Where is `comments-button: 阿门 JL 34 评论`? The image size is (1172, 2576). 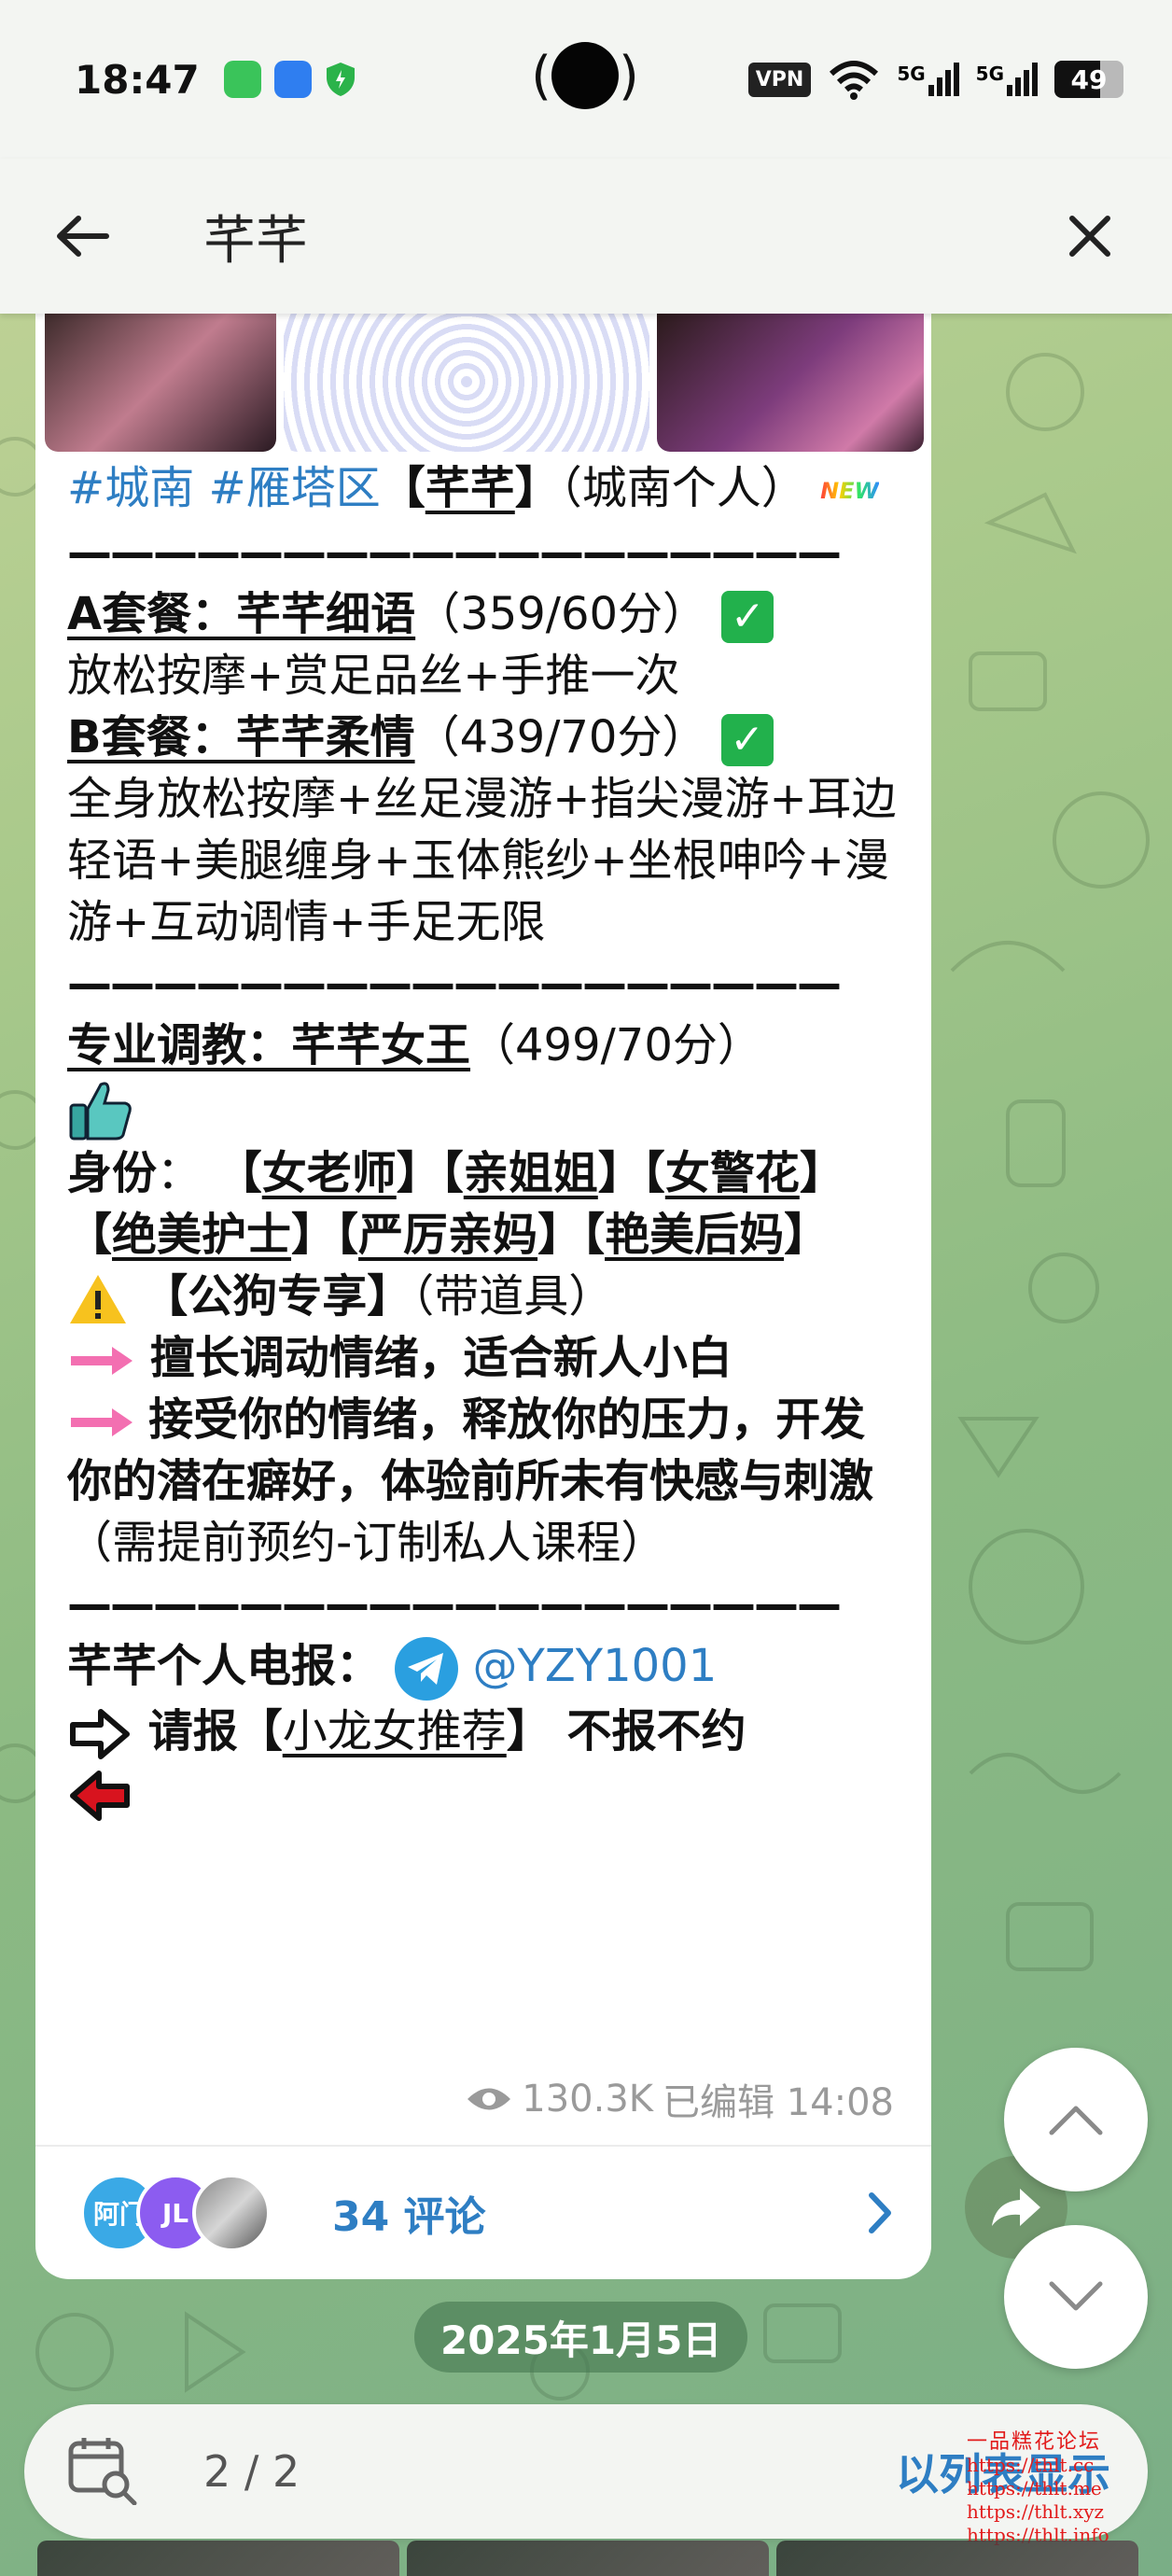
comments-button: 阿门 JL 34 评论 is located at coordinates (483, 2212).